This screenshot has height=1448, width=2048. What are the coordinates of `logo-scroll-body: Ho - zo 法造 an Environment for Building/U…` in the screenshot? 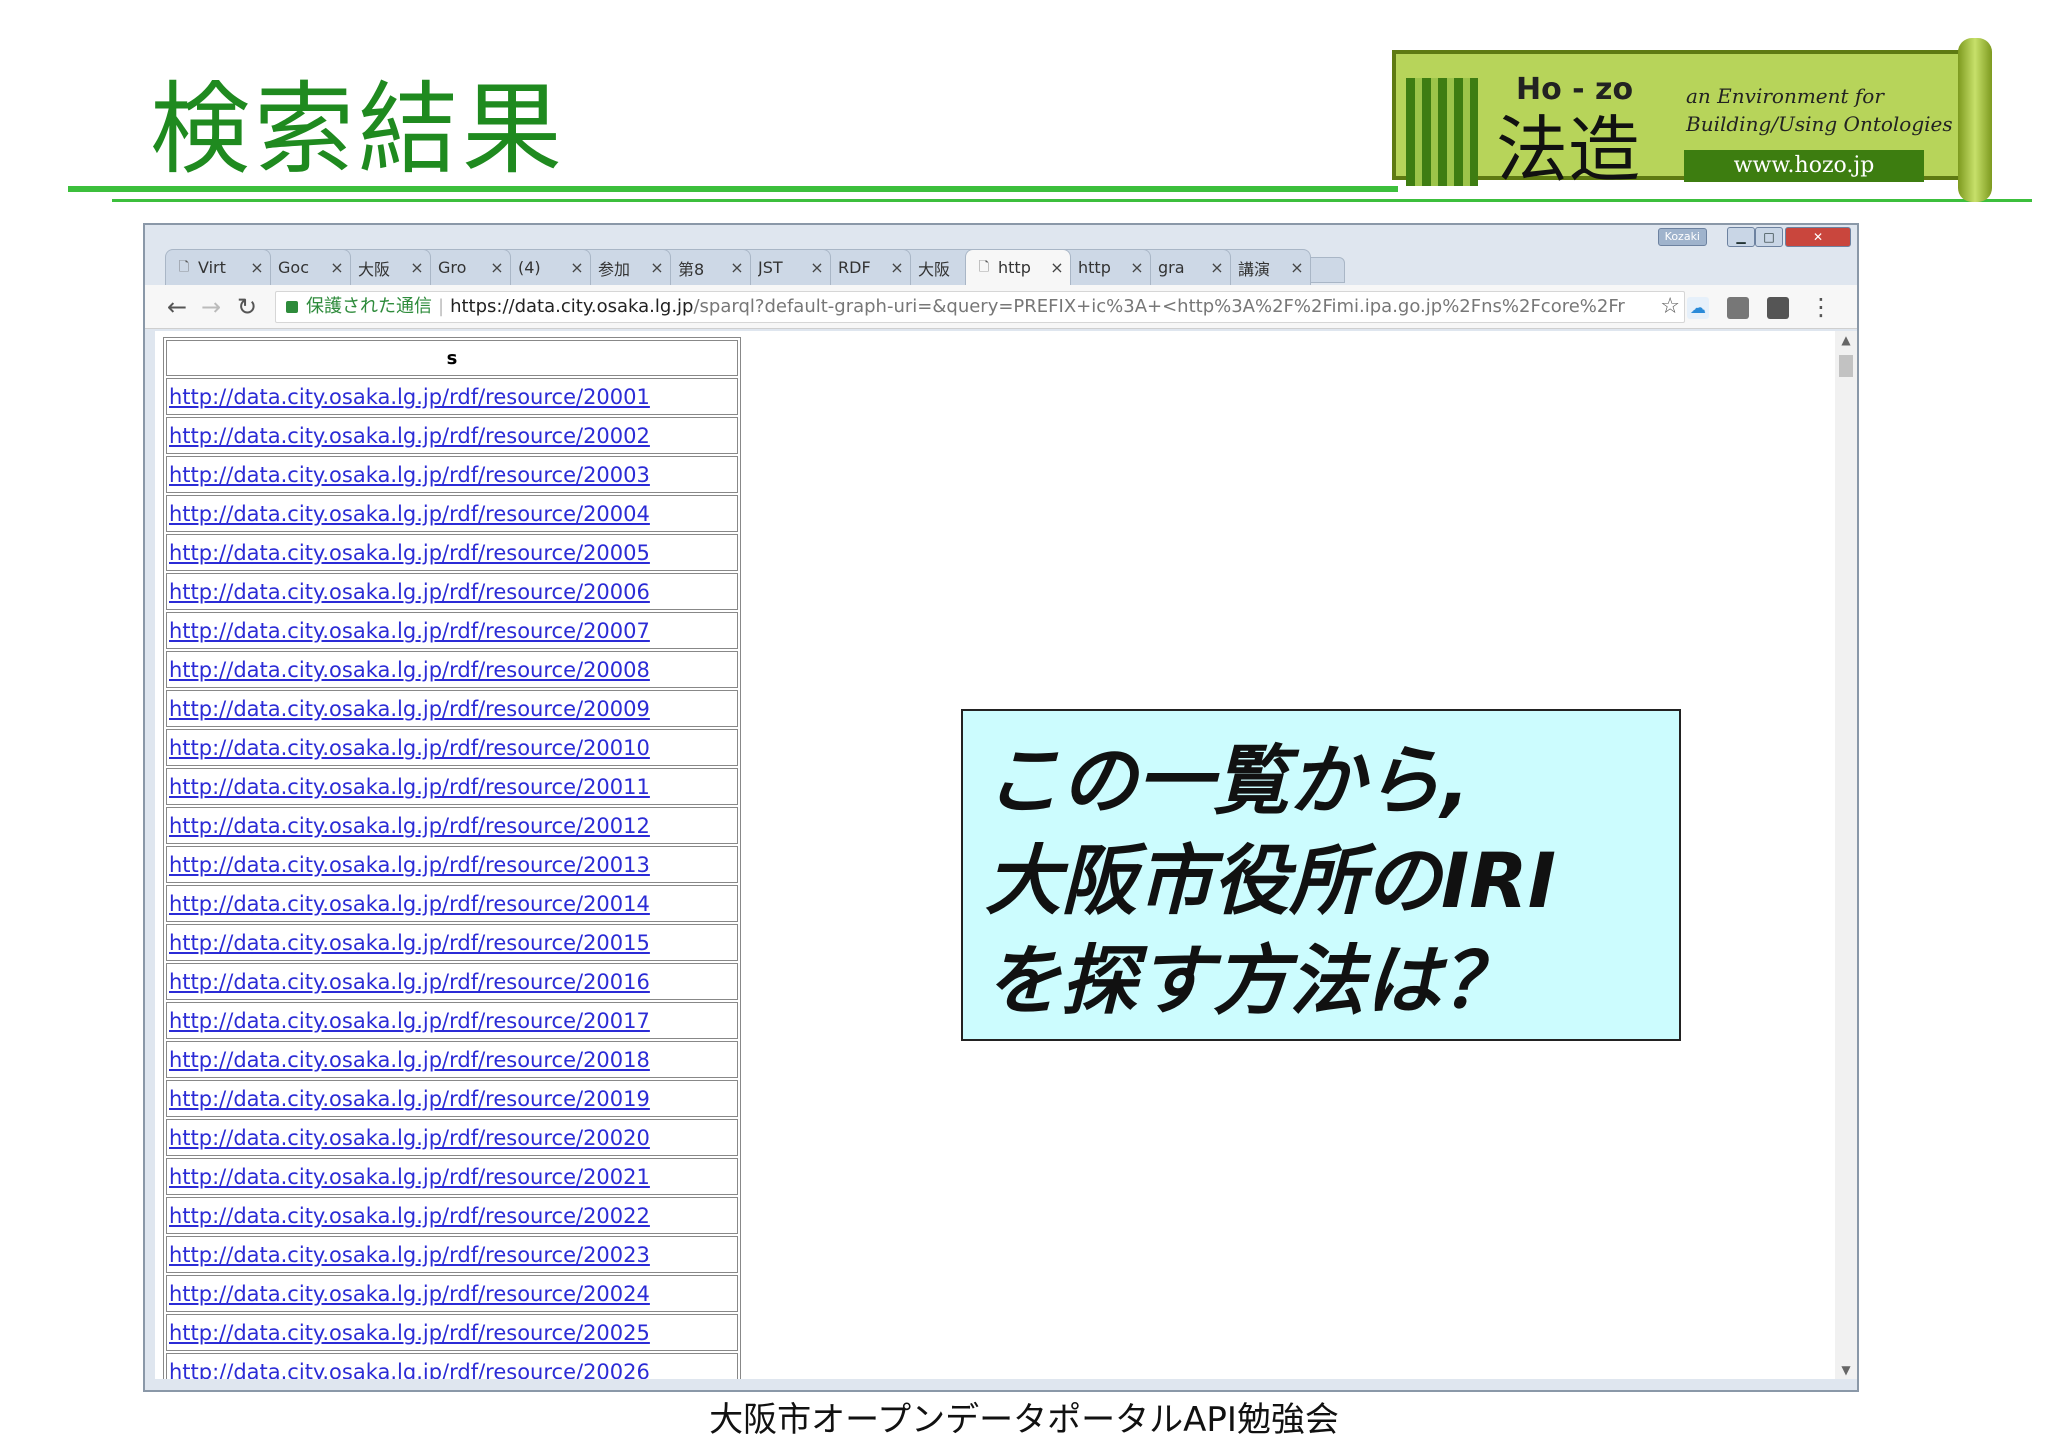 It's located at (1678, 120).